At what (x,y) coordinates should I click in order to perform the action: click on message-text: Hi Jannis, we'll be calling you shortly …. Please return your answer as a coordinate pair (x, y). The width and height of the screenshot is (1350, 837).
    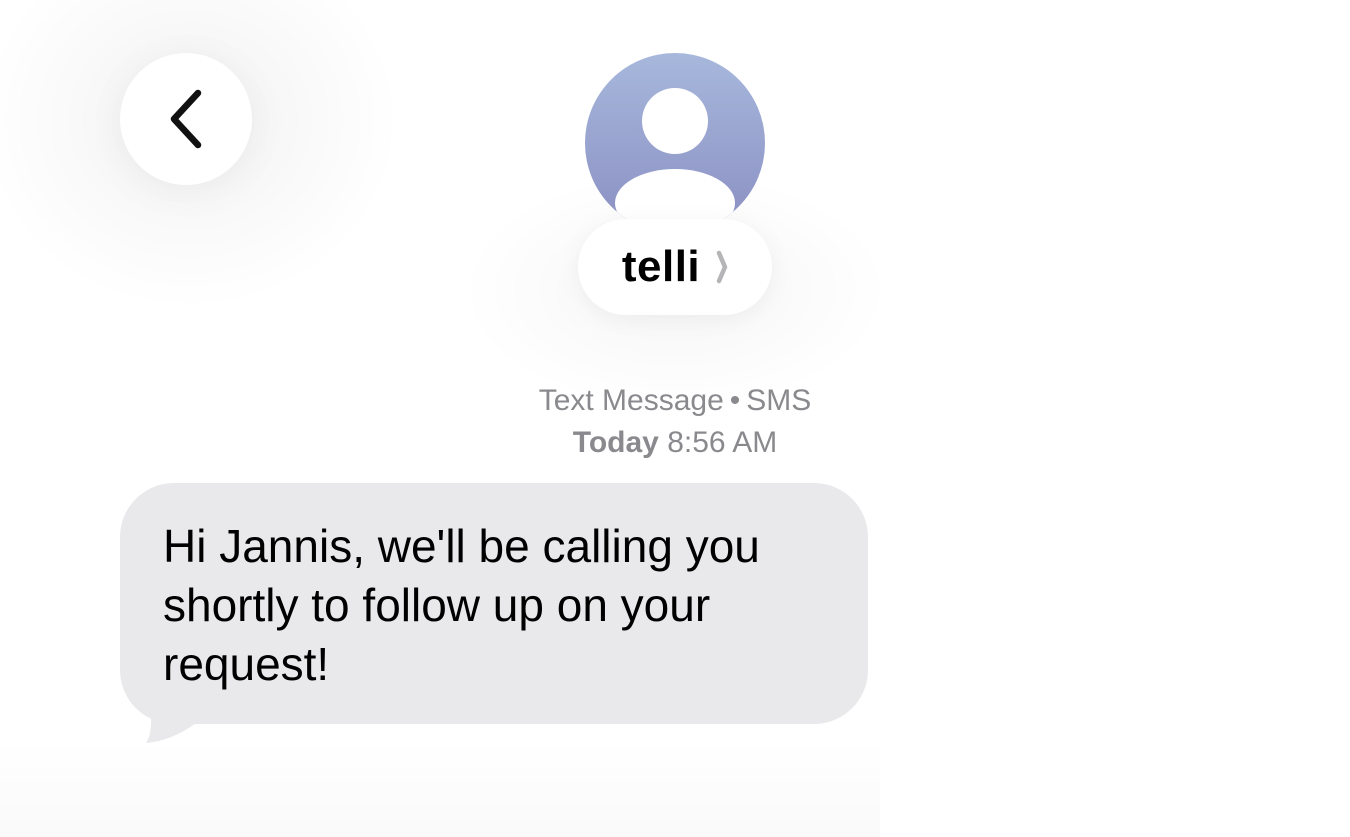
    Looking at the image, I should click on (461, 605).